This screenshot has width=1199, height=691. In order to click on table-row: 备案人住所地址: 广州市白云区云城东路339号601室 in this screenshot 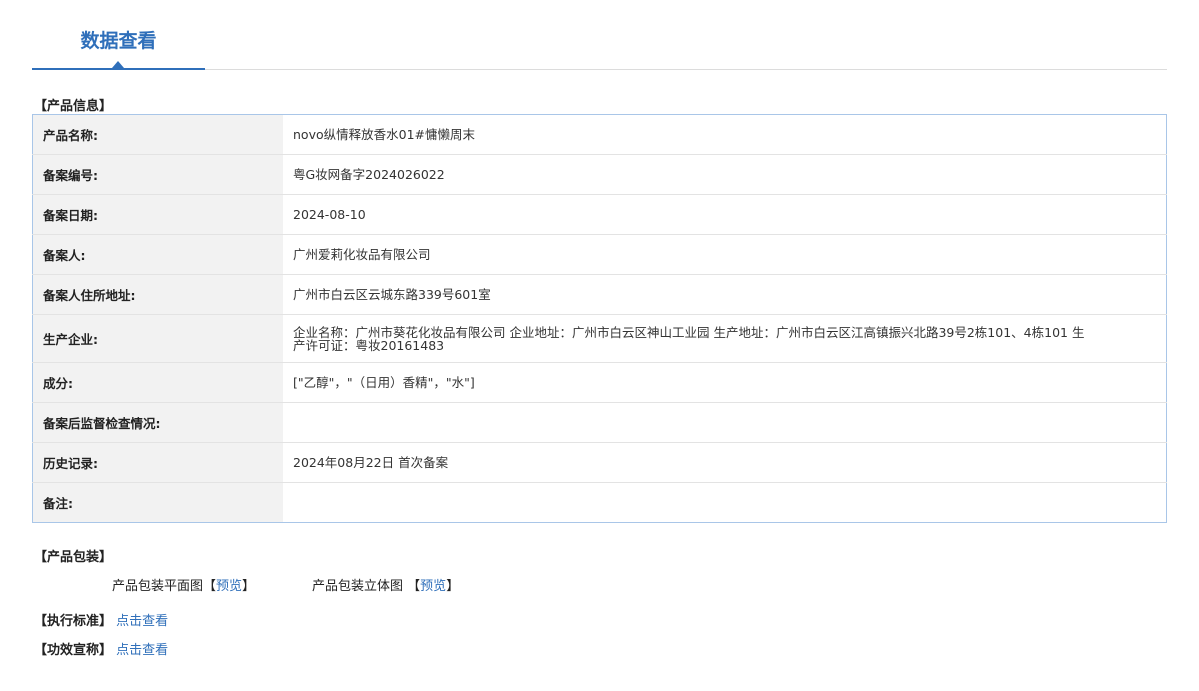, I will do `click(599, 294)`.